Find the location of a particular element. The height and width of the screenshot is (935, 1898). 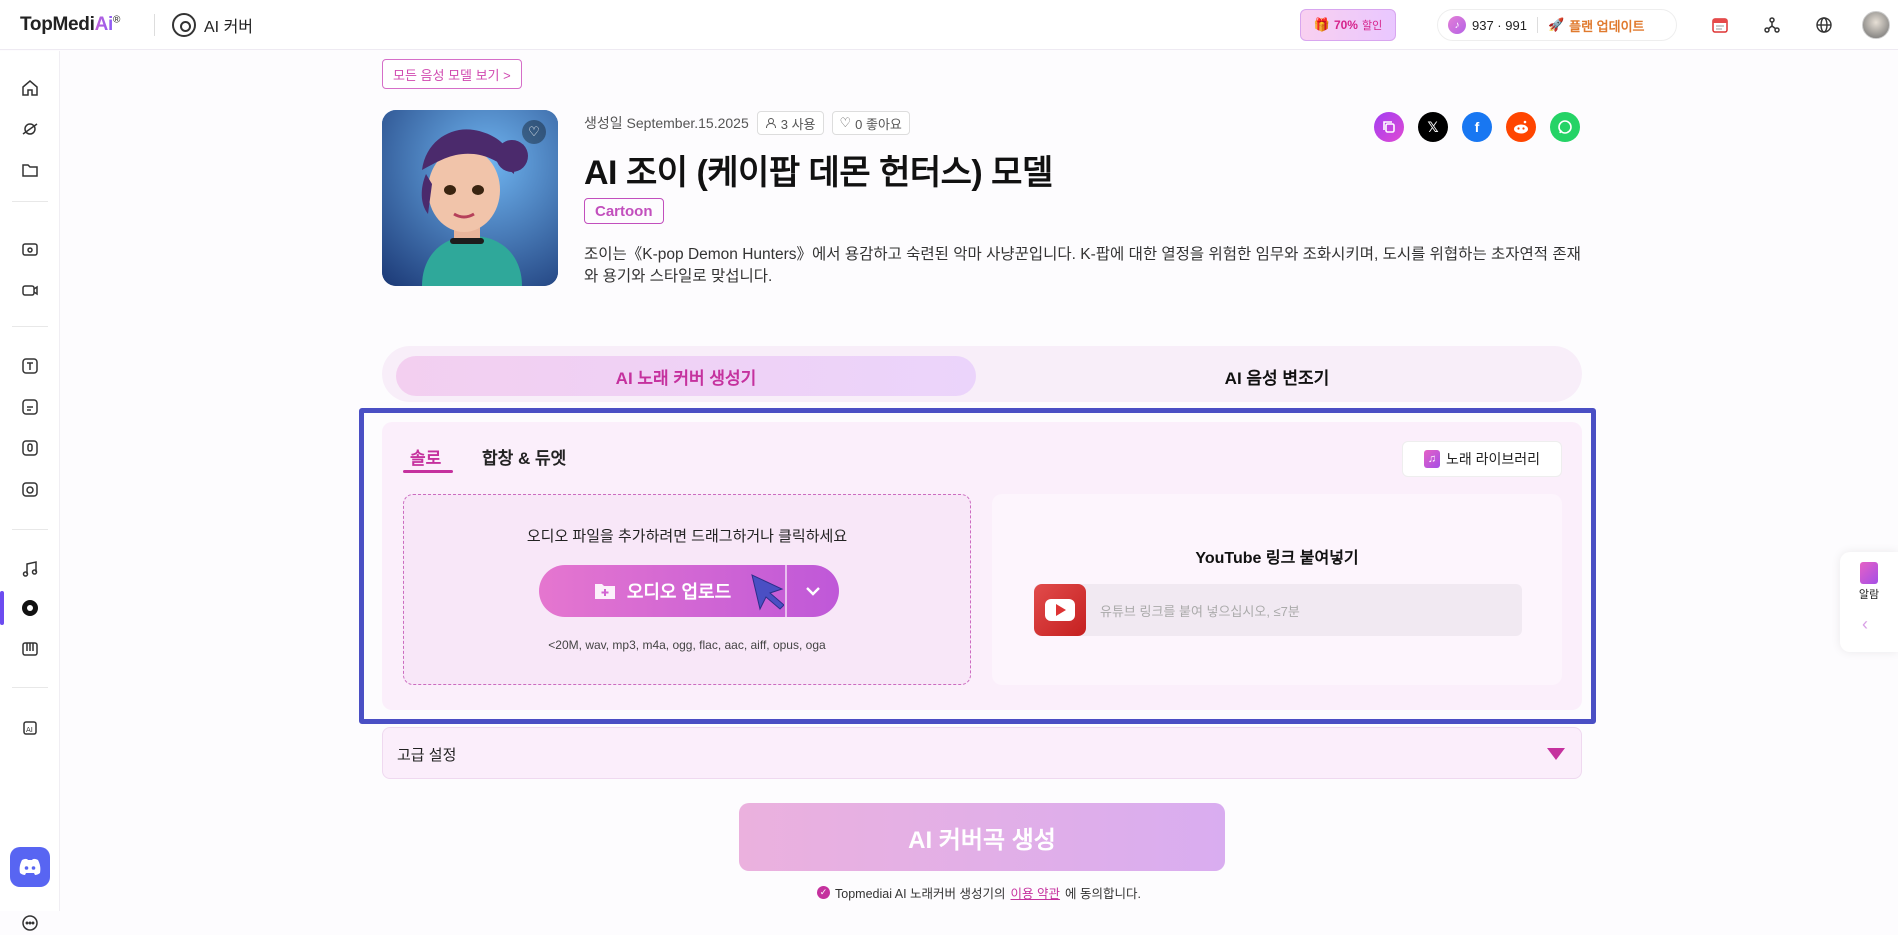

promo-badge: 🎁 70% 할인 is located at coordinates (1348, 25).